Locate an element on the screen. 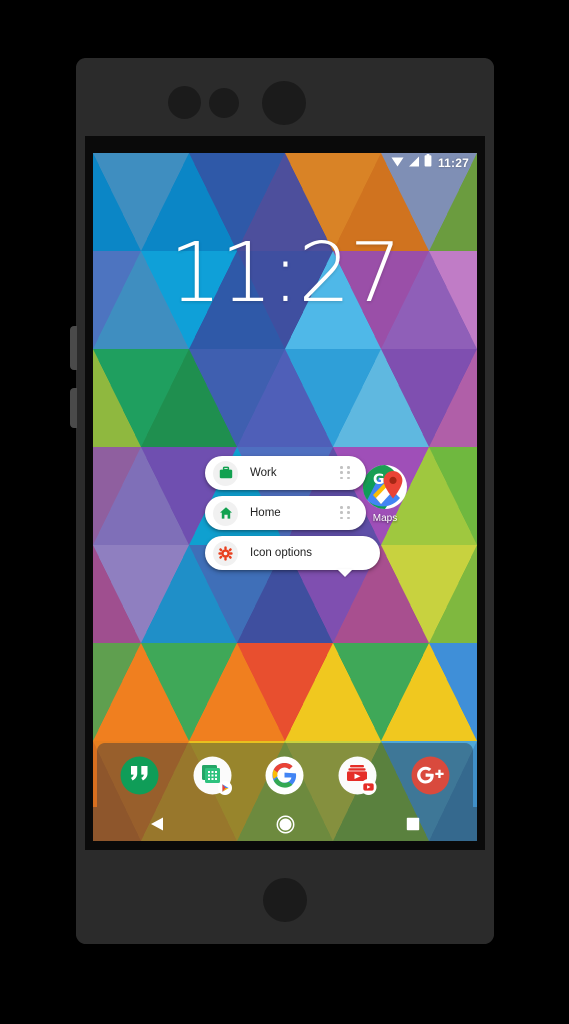 The height and width of the screenshot is (1024, 569). dock-item-play-store-folder is located at coordinates (212, 775).